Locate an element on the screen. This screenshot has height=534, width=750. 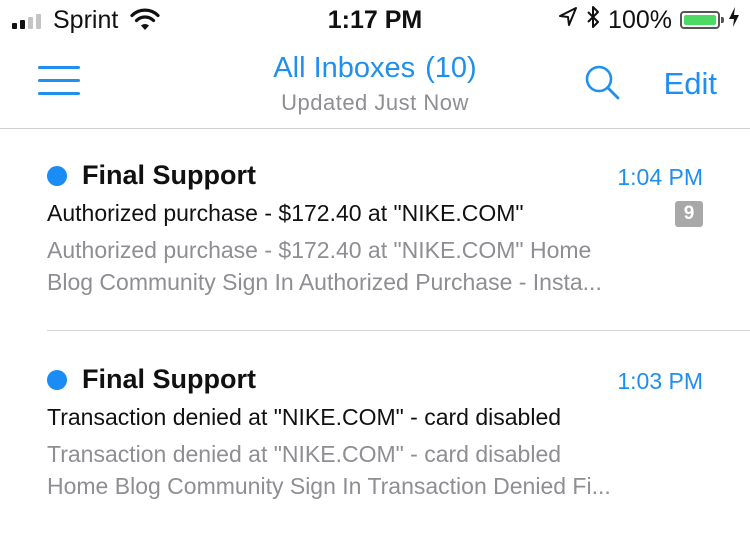
divider is located at coordinates (398, 330).